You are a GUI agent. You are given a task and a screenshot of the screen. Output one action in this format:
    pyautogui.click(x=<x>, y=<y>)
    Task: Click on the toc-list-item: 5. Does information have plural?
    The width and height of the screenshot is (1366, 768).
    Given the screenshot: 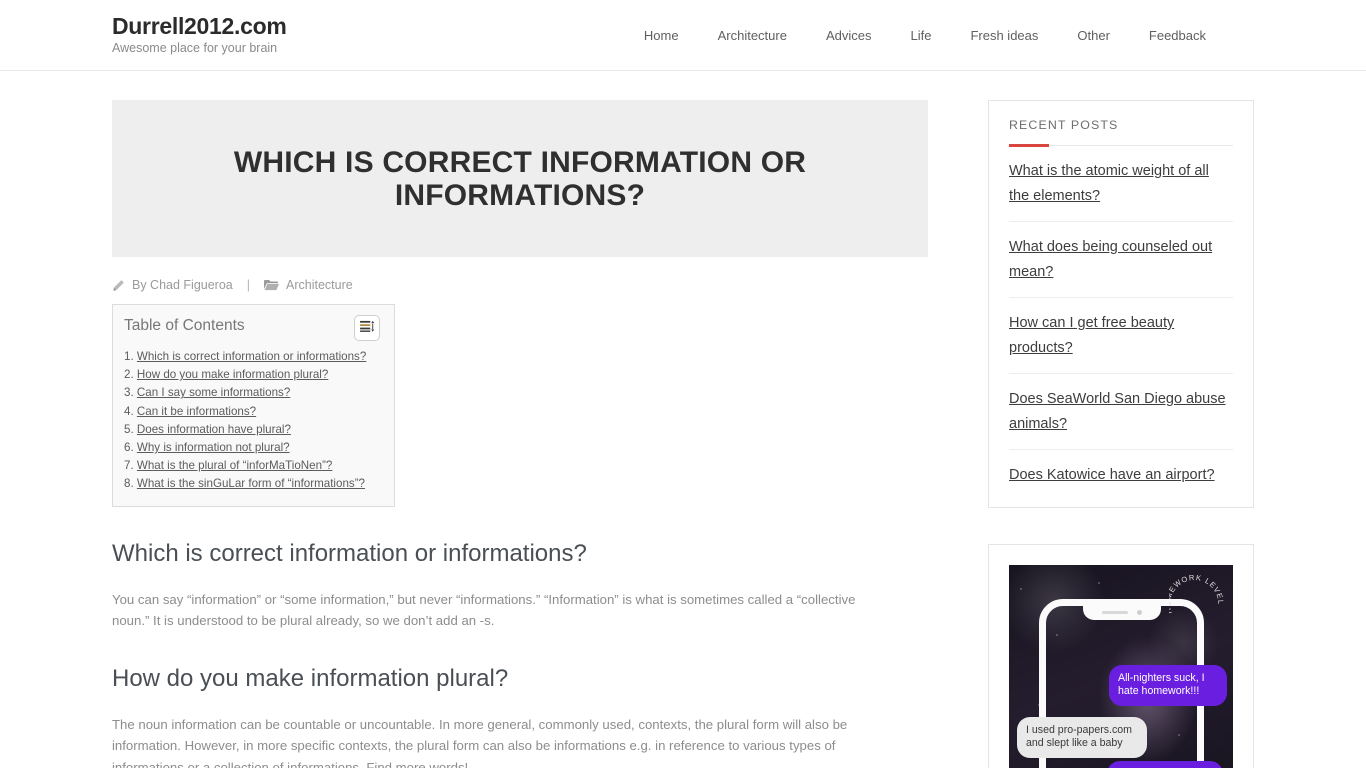 What is the action you would take?
    pyautogui.click(x=252, y=430)
    